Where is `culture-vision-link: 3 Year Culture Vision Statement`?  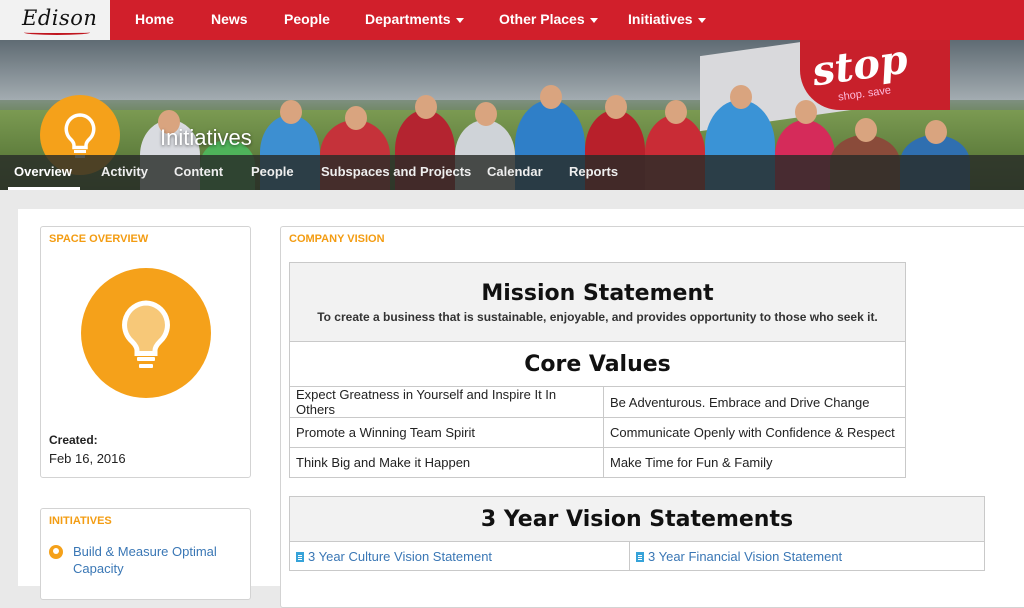
culture-vision-link: 3 Year Culture Vision Statement is located at coordinates (400, 556).